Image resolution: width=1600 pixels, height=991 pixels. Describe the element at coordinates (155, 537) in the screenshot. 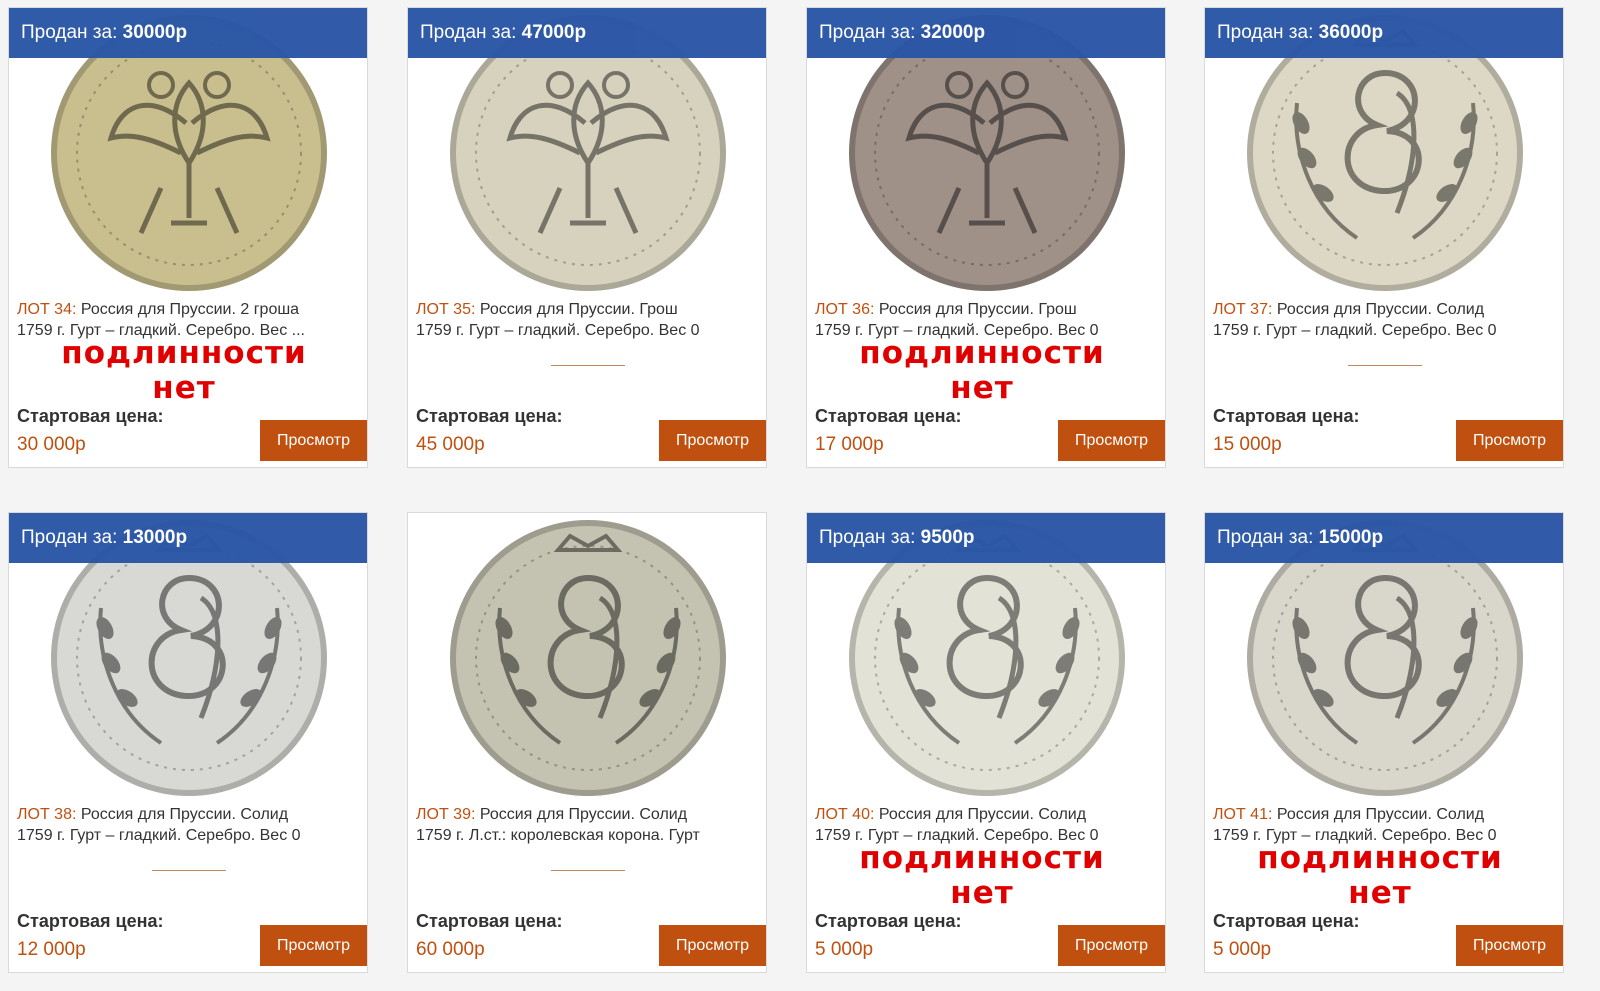

I see `sold-amount: 13000р` at that location.